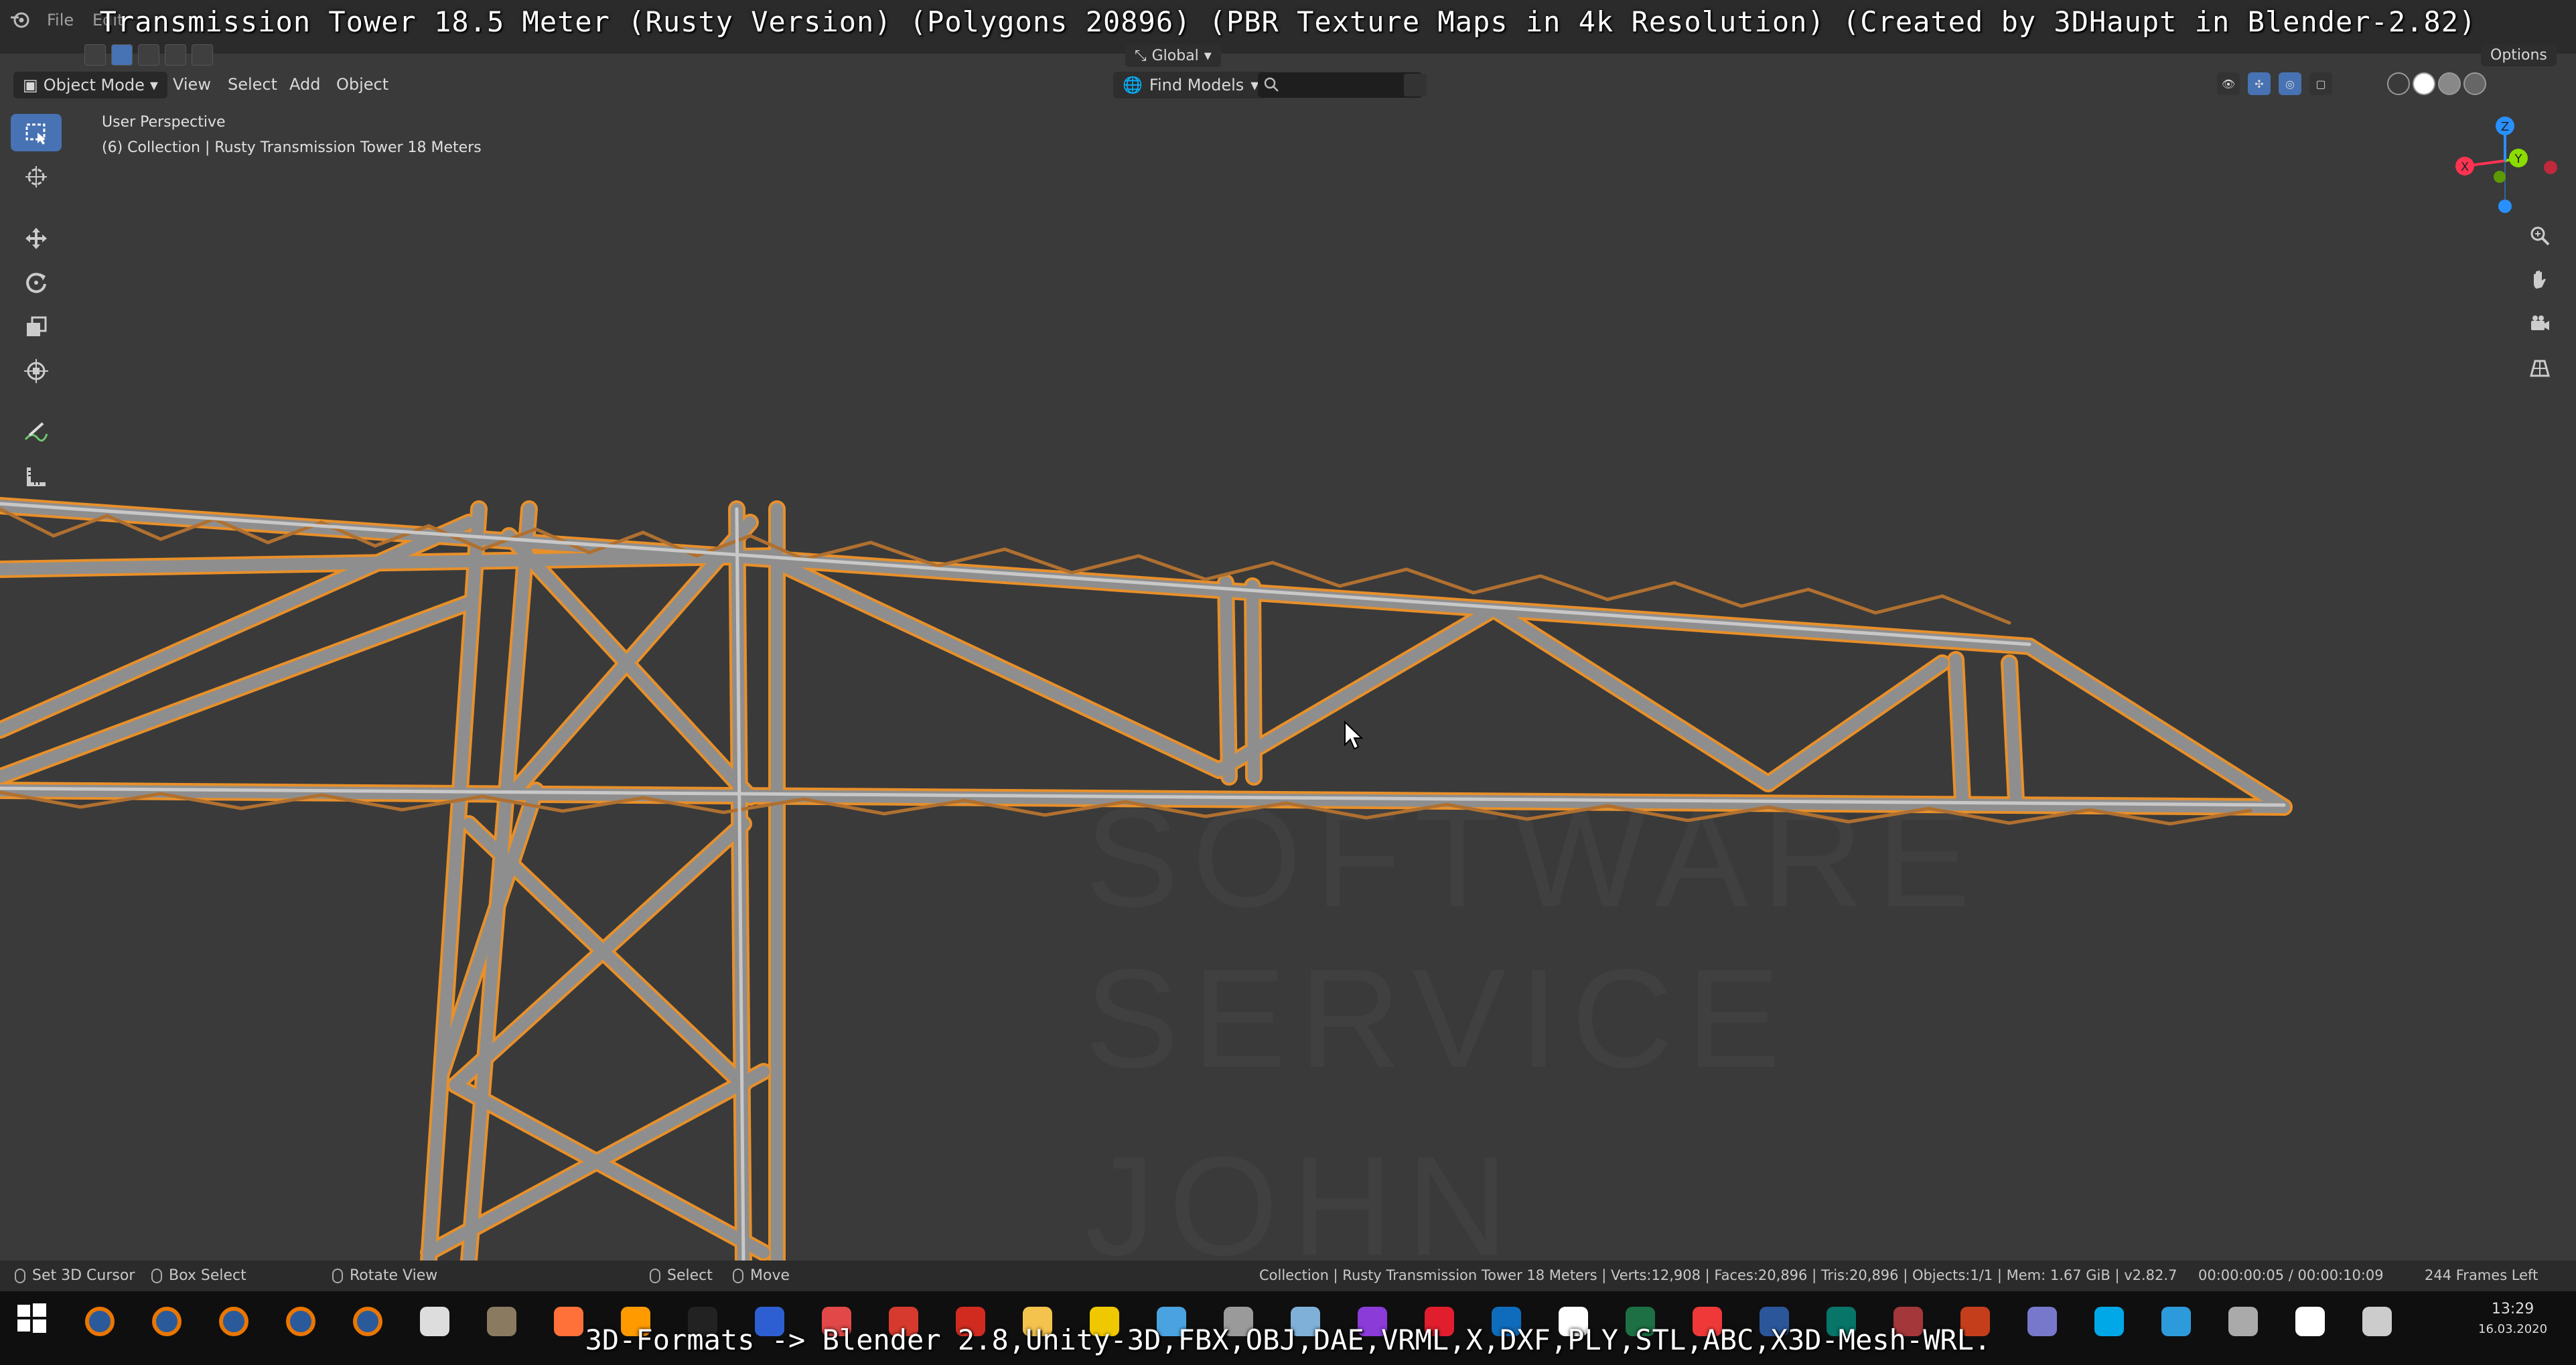 The width and height of the screenshot is (2576, 1365). What do you see at coordinates (36, 327) in the screenshot?
I see `scale-tool-icon` at bounding box center [36, 327].